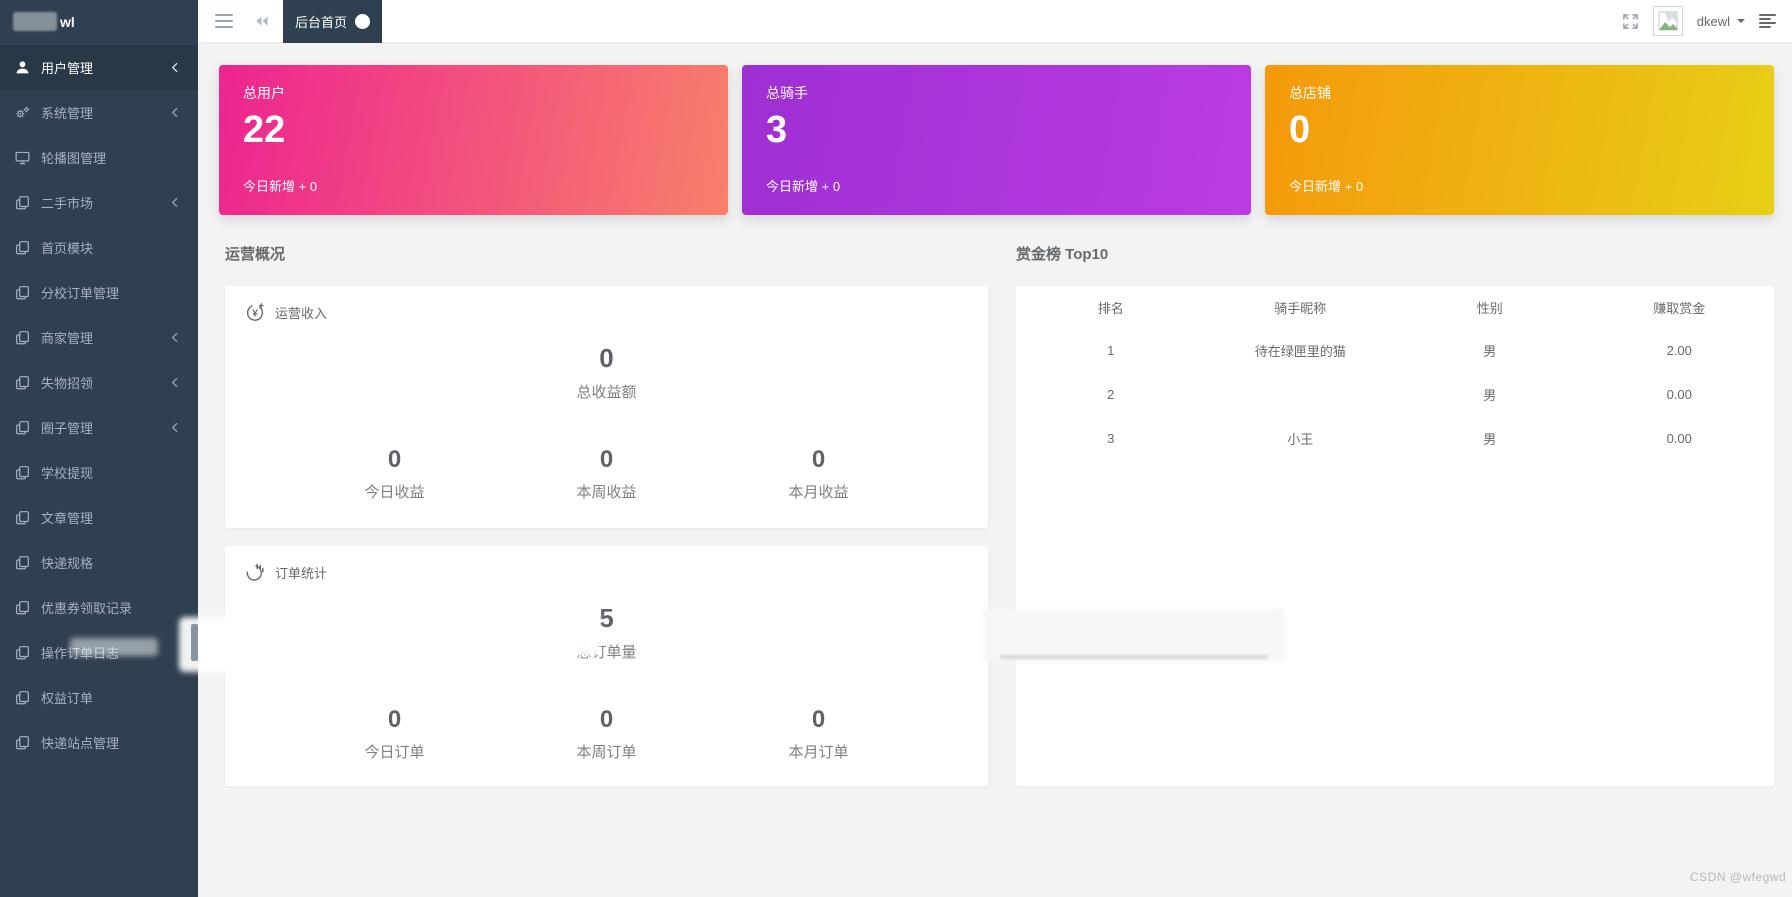 This screenshot has height=897, width=1792. What do you see at coordinates (606, 618) in the screenshot?
I see `orders-total-value: 5` at bounding box center [606, 618].